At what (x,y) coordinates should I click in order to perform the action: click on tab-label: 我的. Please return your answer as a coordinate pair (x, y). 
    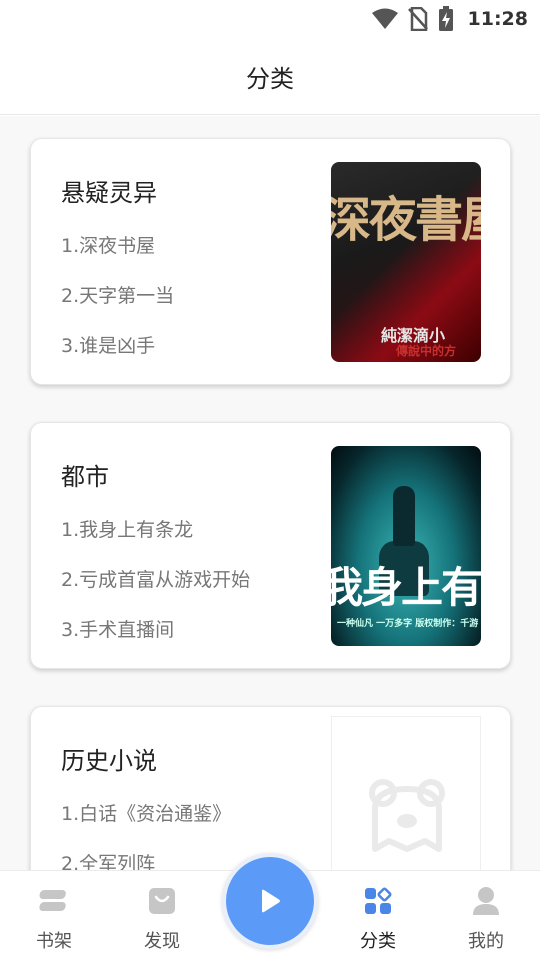
    Looking at the image, I should click on (486, 941).